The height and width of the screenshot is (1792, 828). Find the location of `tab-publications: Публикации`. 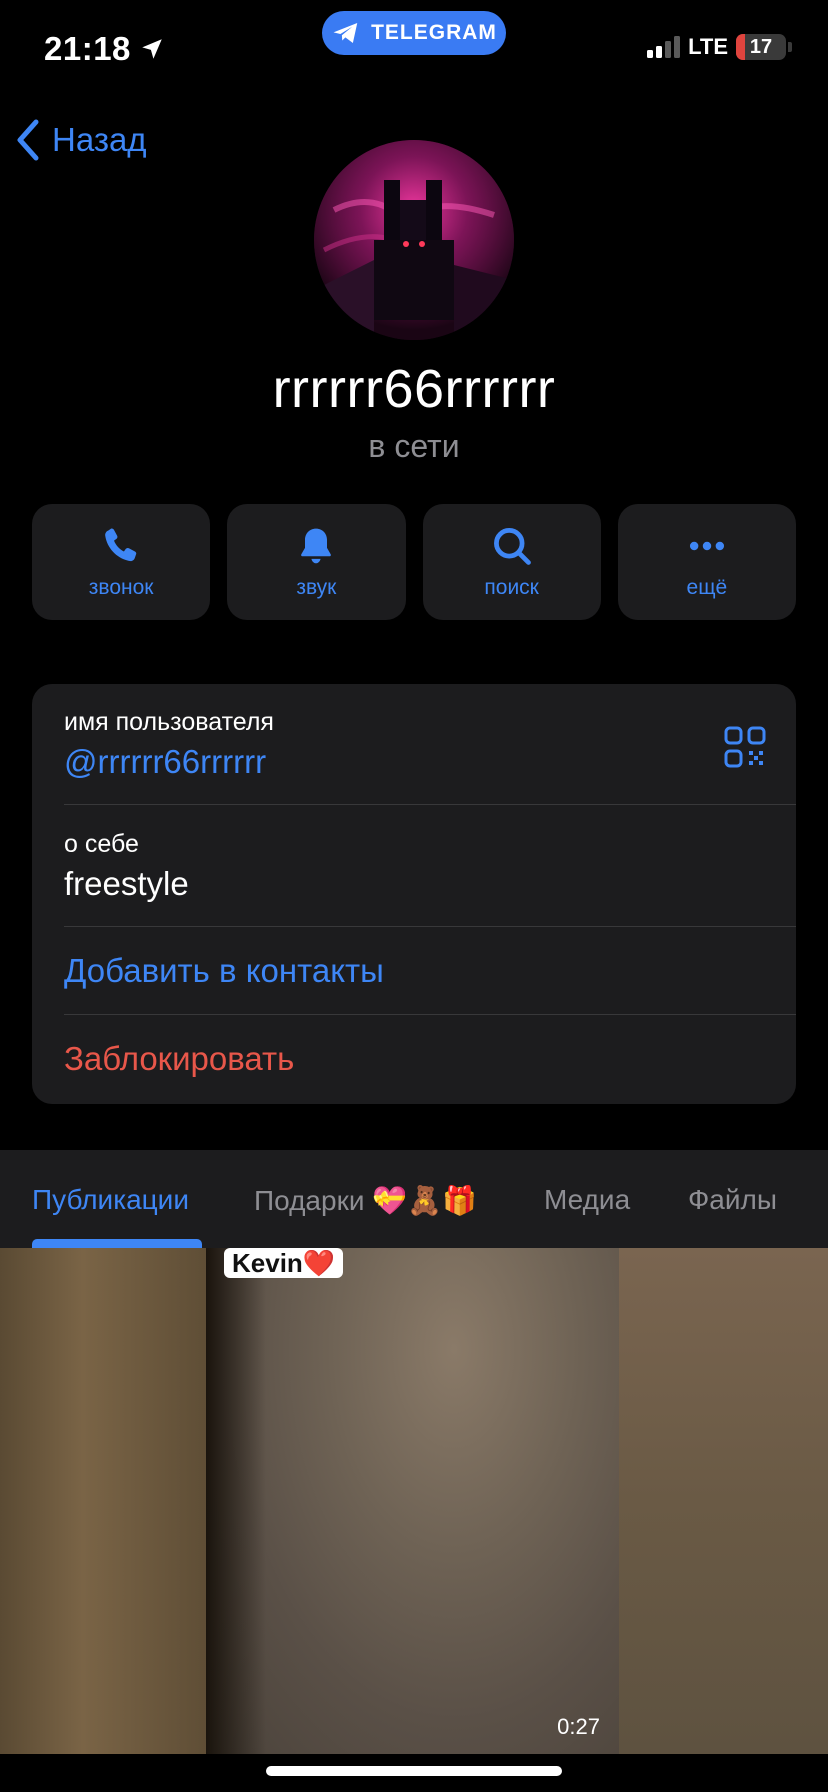

tab-publications: Публикации is located at coordinates (110, 1200).